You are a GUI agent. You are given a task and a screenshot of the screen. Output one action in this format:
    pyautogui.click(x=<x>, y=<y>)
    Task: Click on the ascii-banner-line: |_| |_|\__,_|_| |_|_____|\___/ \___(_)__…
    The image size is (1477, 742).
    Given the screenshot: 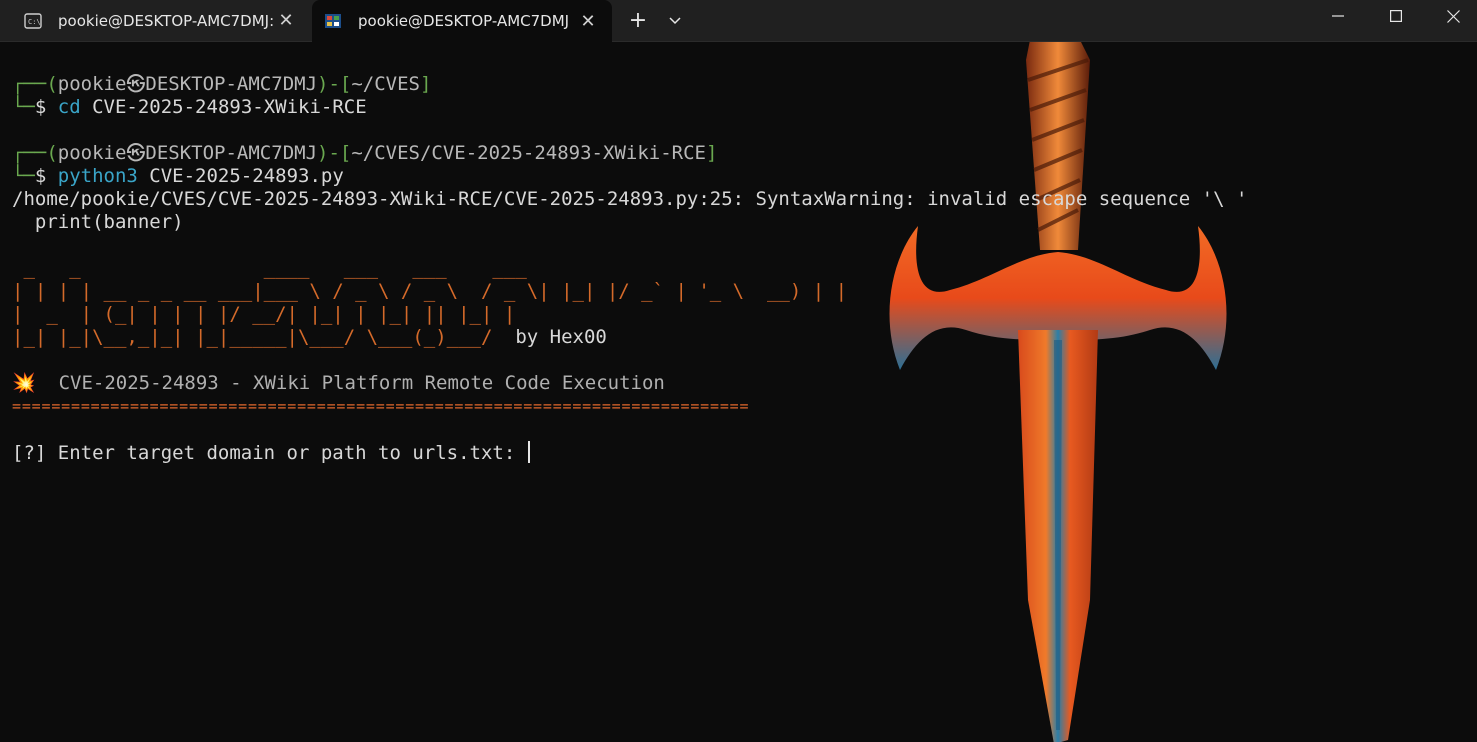 What is the action you would take?
    pyautogui.click(x=309, y=337)
    